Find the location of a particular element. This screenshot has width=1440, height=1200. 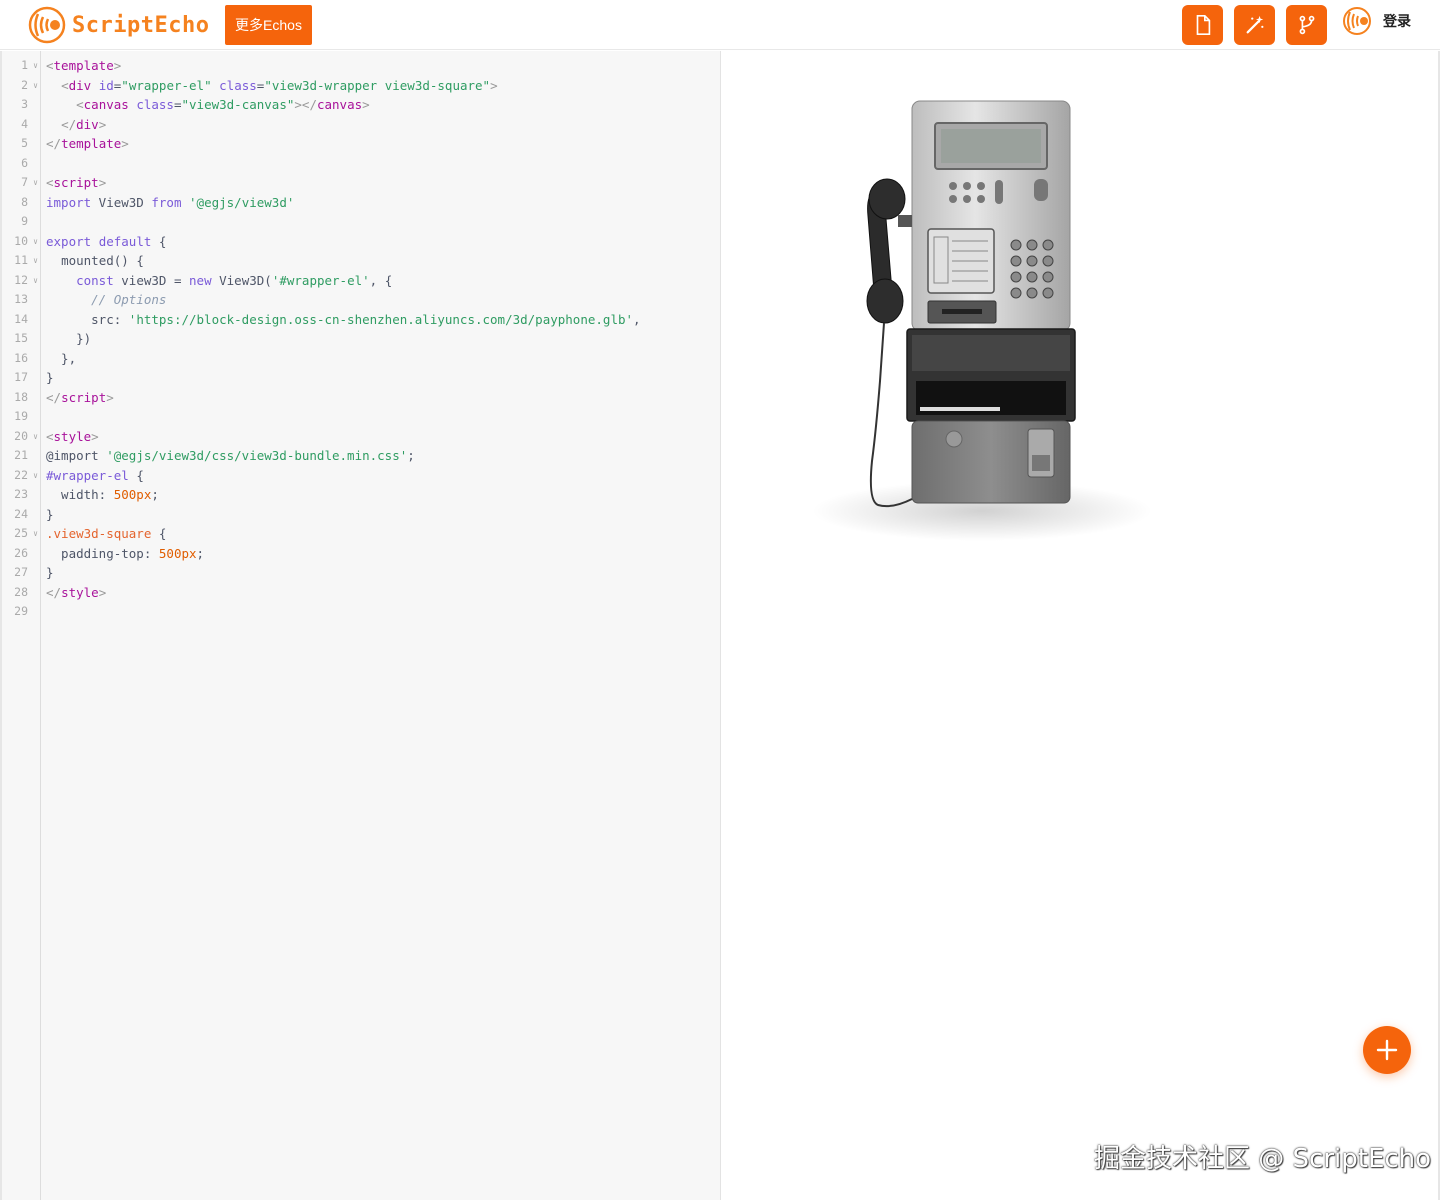

line-number: 28 is located at coordinates (21, 591).